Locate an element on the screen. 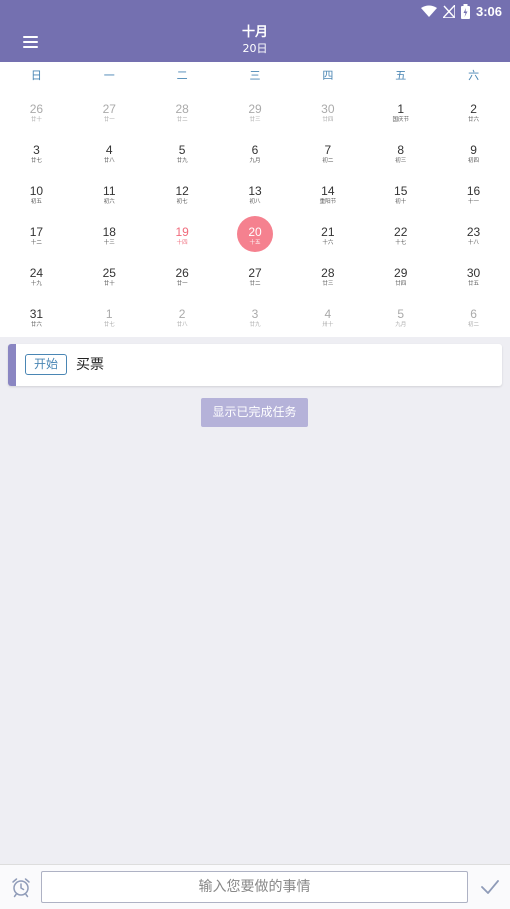  calendar-day: 28 廿二 is located at coordinates (182, 123).